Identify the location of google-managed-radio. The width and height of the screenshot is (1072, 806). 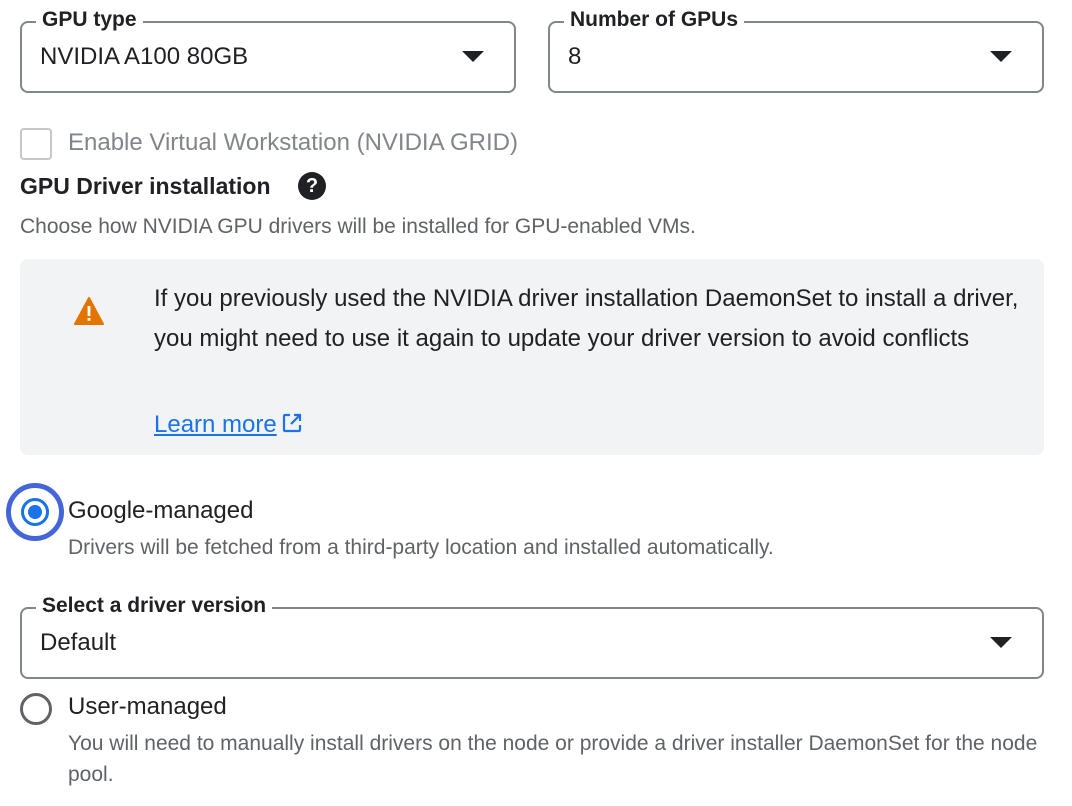
(35, 512).